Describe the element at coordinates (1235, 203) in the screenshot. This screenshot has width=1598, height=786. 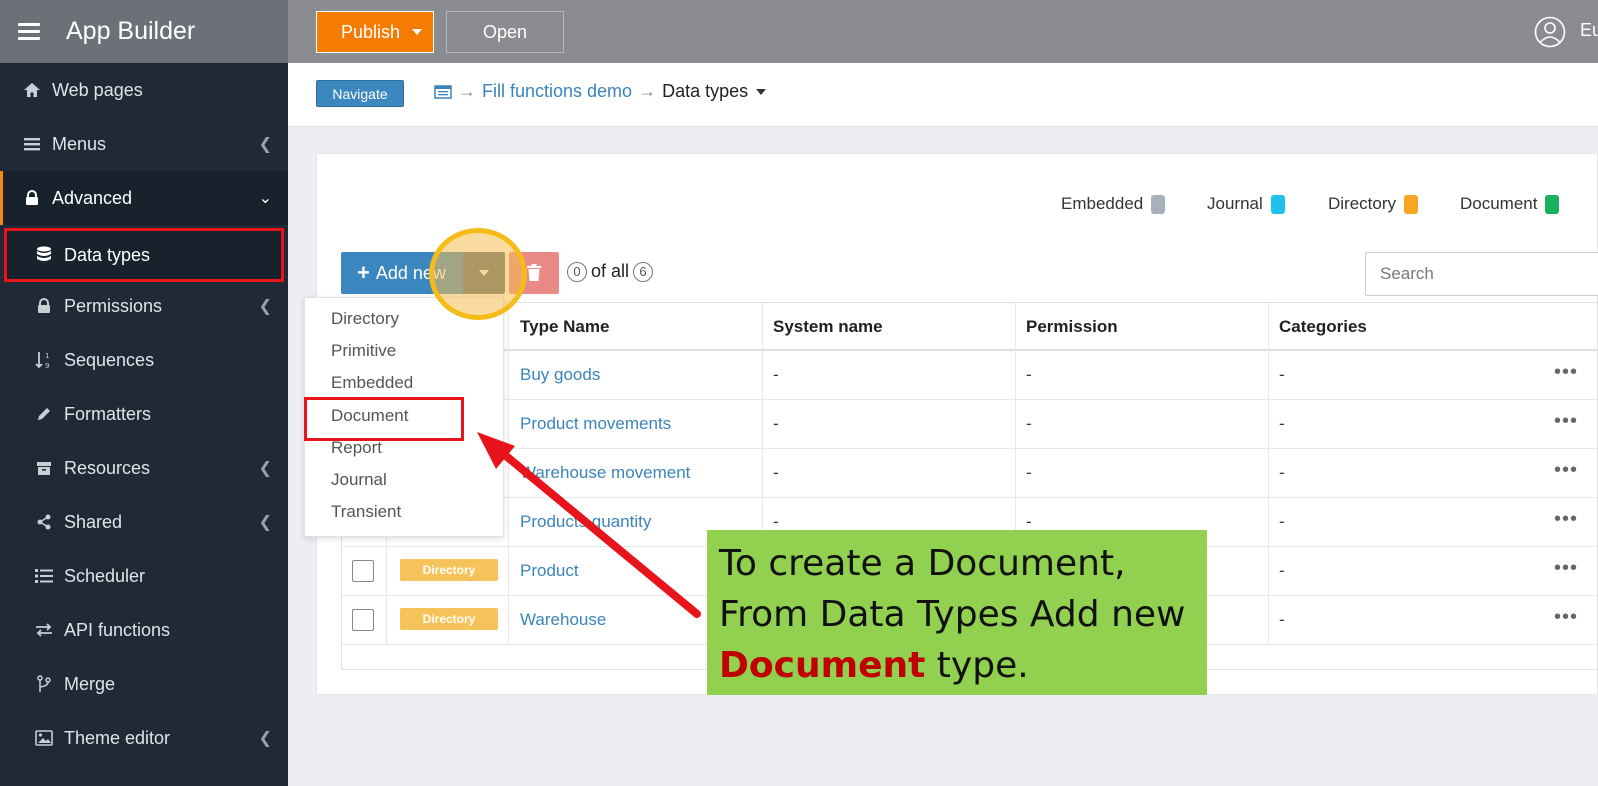
I see `legend-label: Journal` at that location.